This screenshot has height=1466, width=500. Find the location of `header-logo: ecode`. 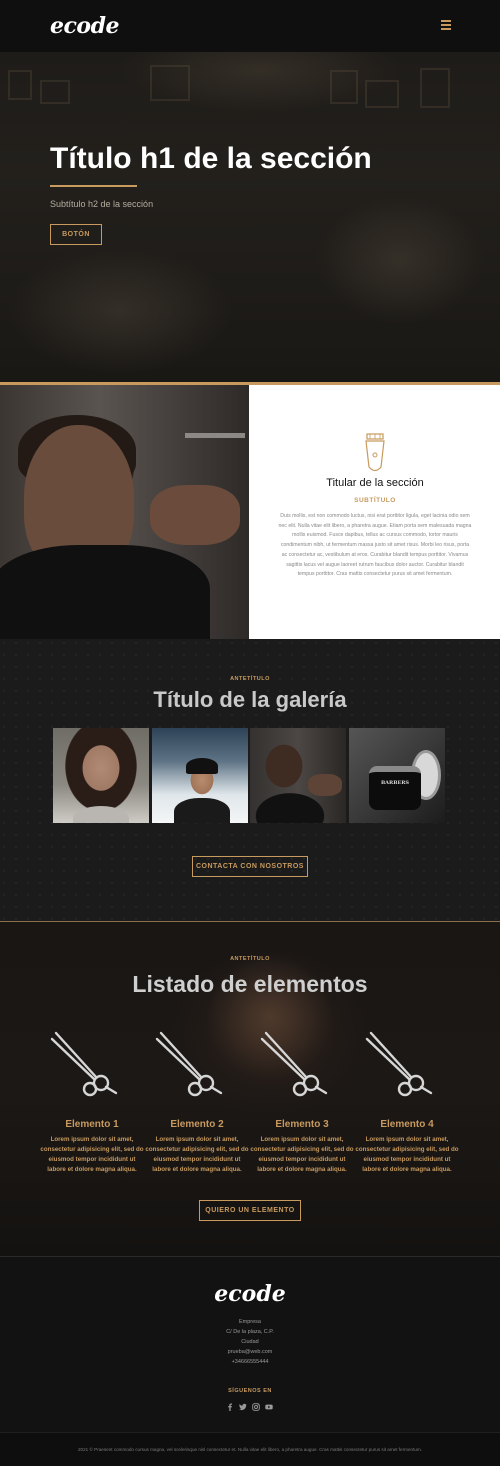

header-logo: ecode is located at coordinates (84, 26).